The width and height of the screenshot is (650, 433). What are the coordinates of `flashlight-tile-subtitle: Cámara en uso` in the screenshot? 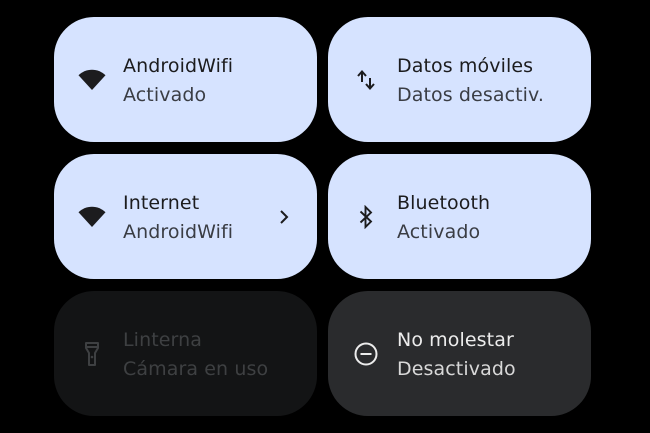 It's located at (196, 369).